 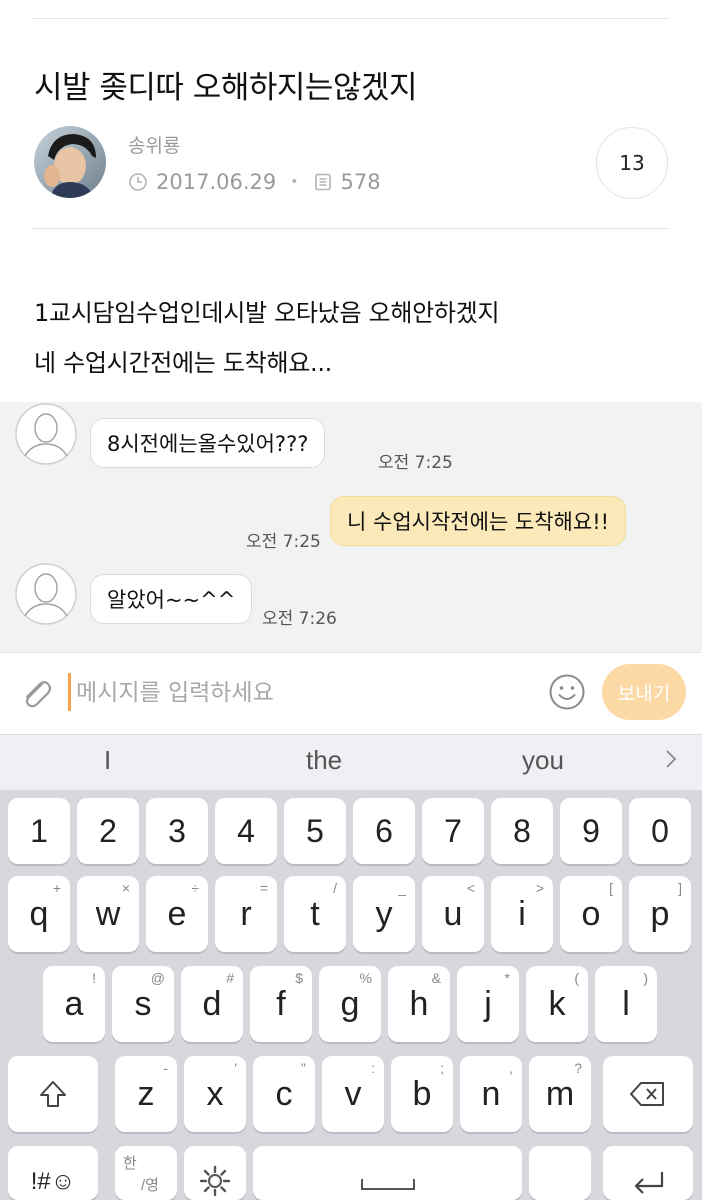 I want to click on key: 3, so click(x=177, y=831).